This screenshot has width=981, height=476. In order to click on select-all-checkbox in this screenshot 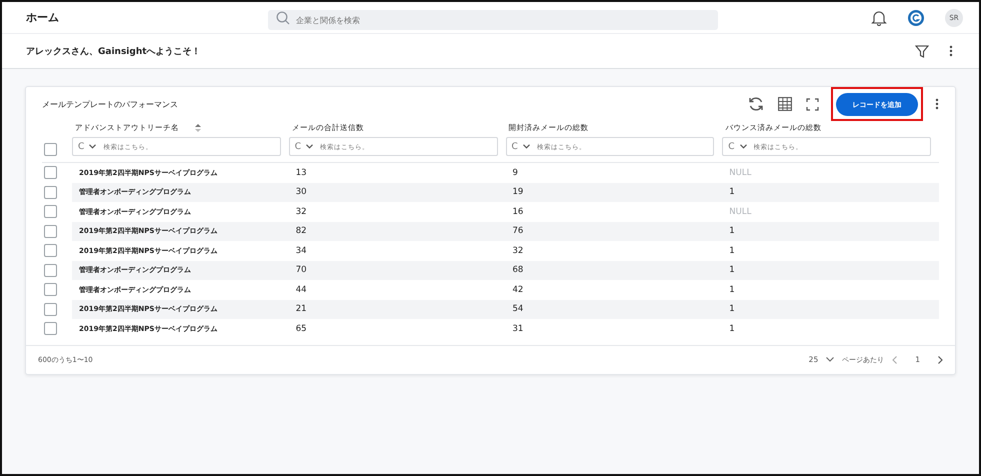, I will do `click(50, 149)`.